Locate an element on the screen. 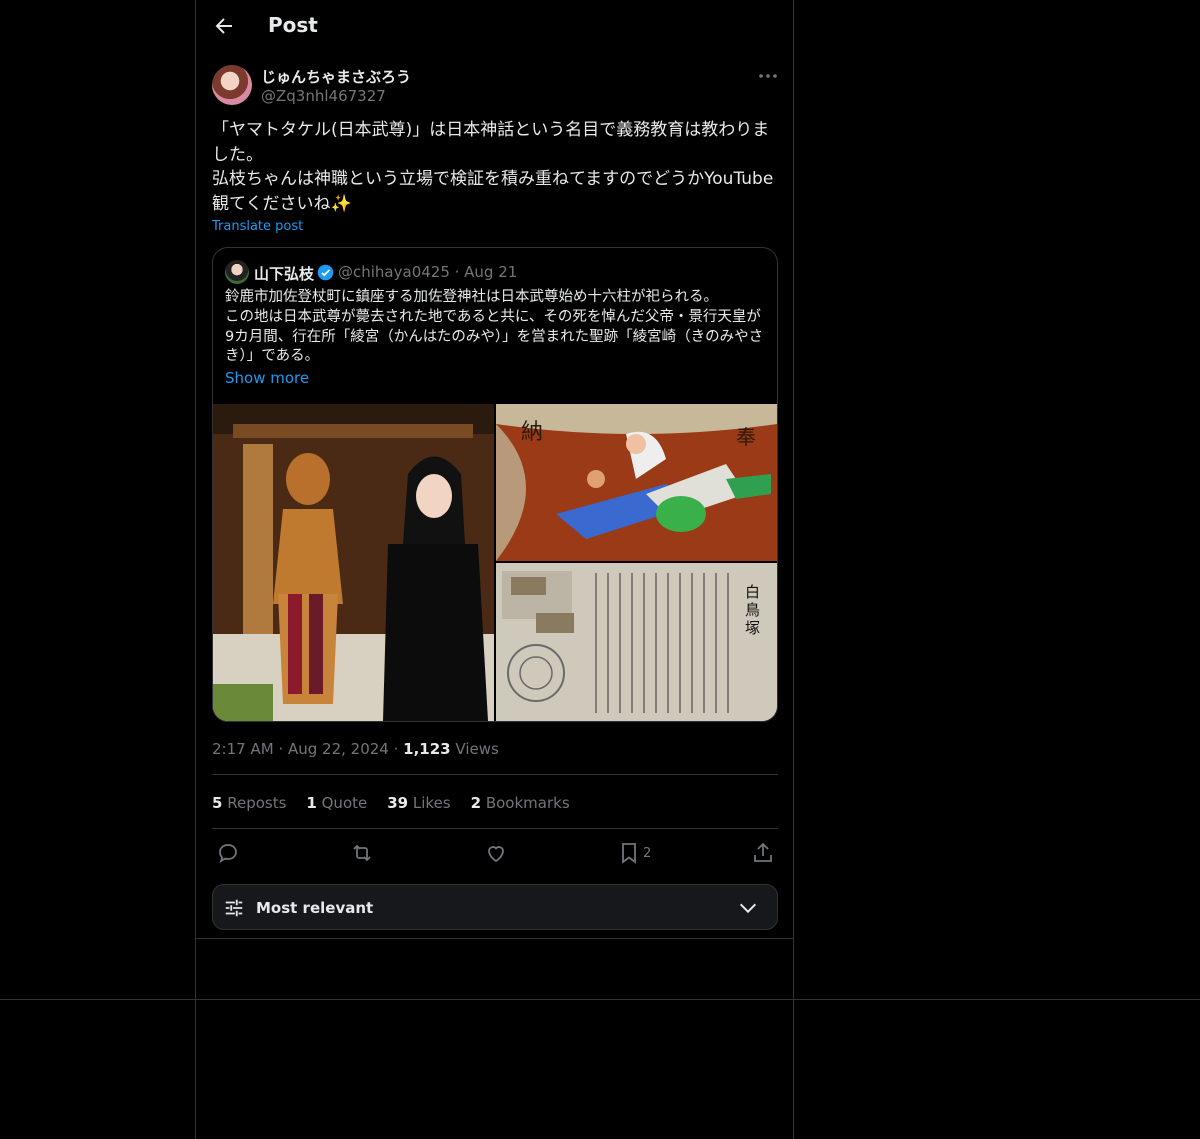  sort-replies-dropdown: Most relevant is located at coordinates (495, 907).